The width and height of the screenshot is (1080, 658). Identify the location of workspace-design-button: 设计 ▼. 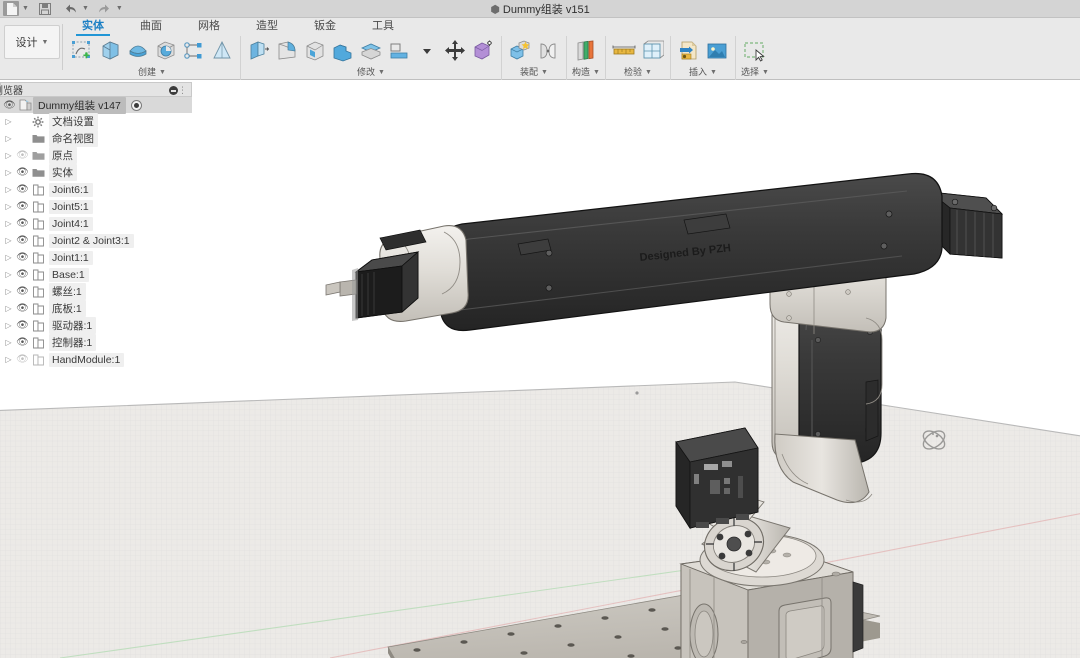
(32, 42).